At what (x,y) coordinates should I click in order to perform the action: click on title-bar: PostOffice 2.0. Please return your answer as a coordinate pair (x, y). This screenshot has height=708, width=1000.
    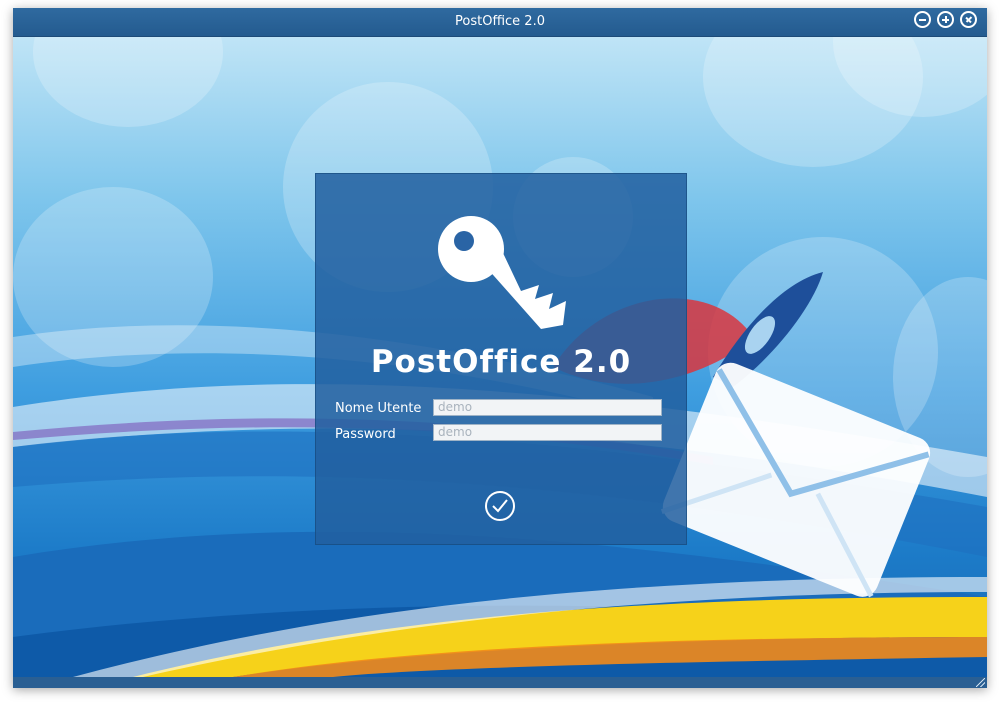
    Looking at the image, I should click on (500, 22).